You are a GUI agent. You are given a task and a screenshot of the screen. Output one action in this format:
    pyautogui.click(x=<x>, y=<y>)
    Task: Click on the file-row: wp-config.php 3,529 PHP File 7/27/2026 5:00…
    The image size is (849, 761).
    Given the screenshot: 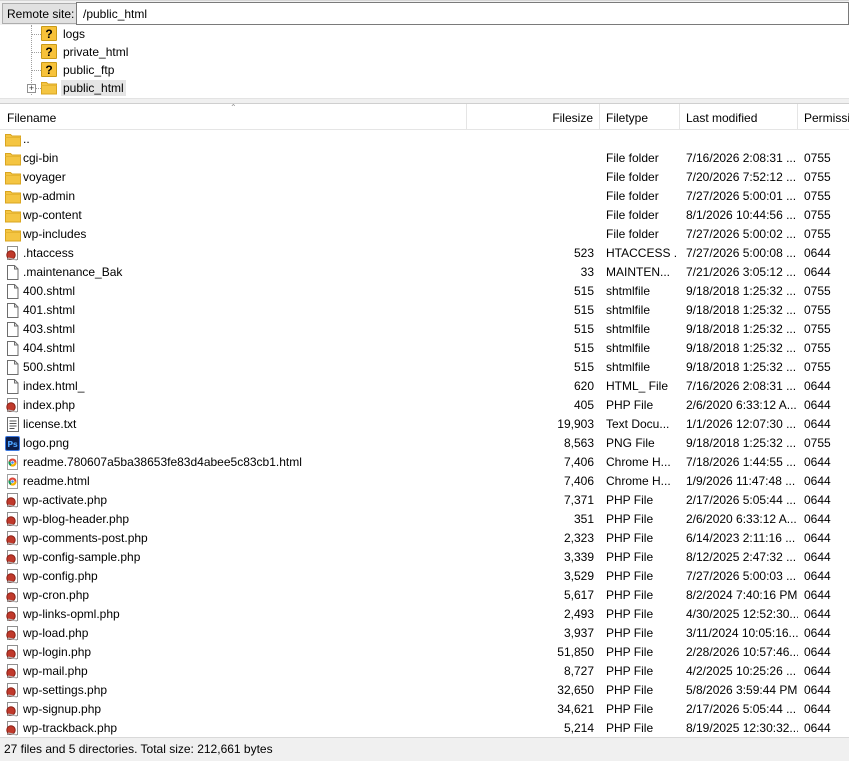 What is the action you would take?
    pyautogui.click(x=424, y=576)
    